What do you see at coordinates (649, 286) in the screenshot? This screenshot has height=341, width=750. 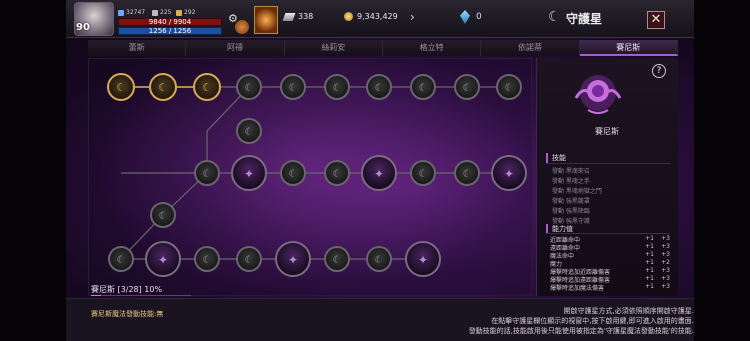 I see `ability-value: +1` at bounding box center [649, 286].